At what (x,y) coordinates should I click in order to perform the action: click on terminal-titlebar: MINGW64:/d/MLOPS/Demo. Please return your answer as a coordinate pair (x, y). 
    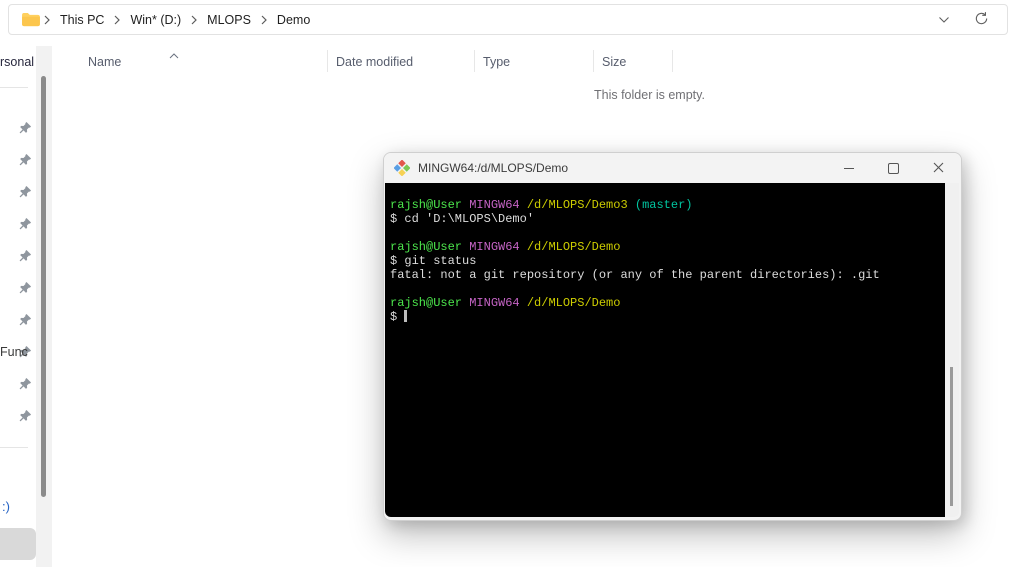
    Looking at the image, I should click on (672, 168).